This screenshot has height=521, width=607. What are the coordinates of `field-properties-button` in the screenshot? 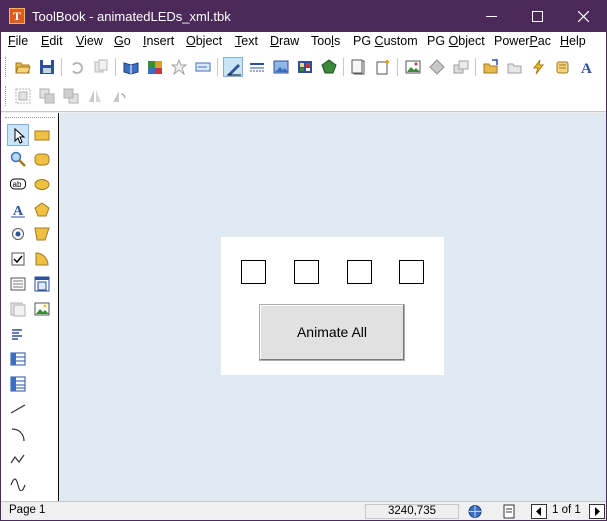 It's located at (203, 67).